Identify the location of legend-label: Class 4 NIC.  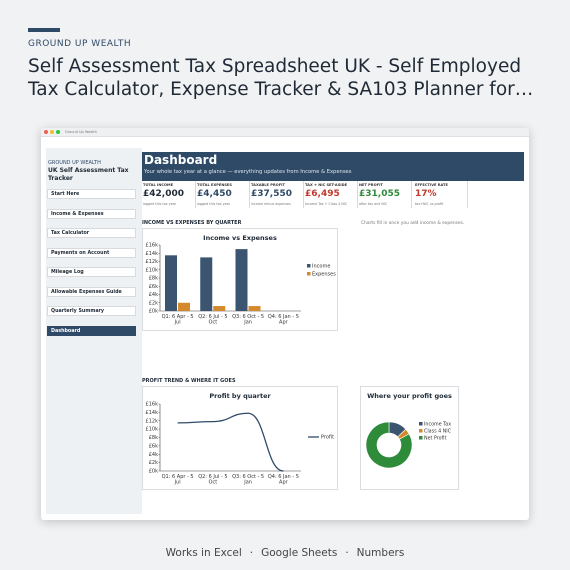
(438, 432).